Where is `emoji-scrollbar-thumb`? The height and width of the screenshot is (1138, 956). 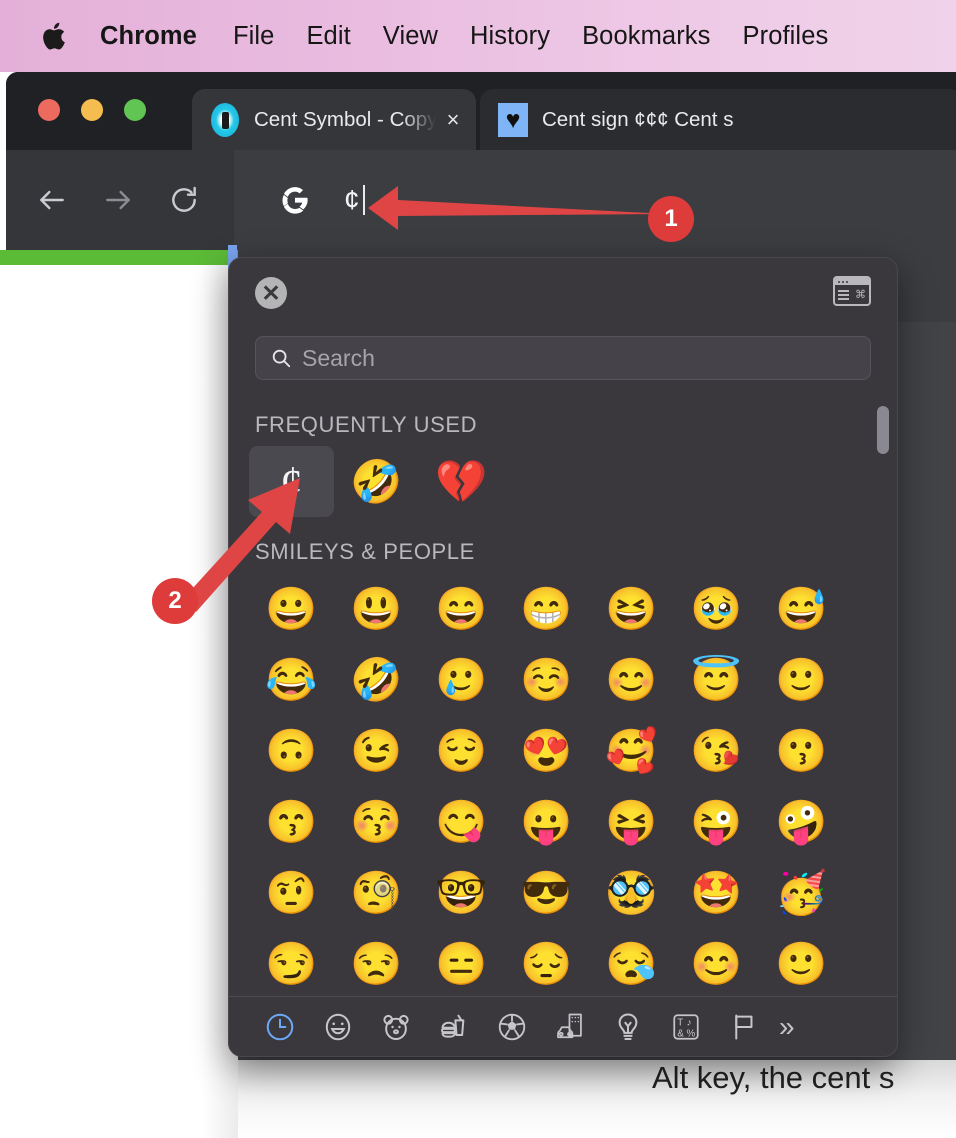
emoji-scrollbar-thumb is located at coordinates (883, 430).